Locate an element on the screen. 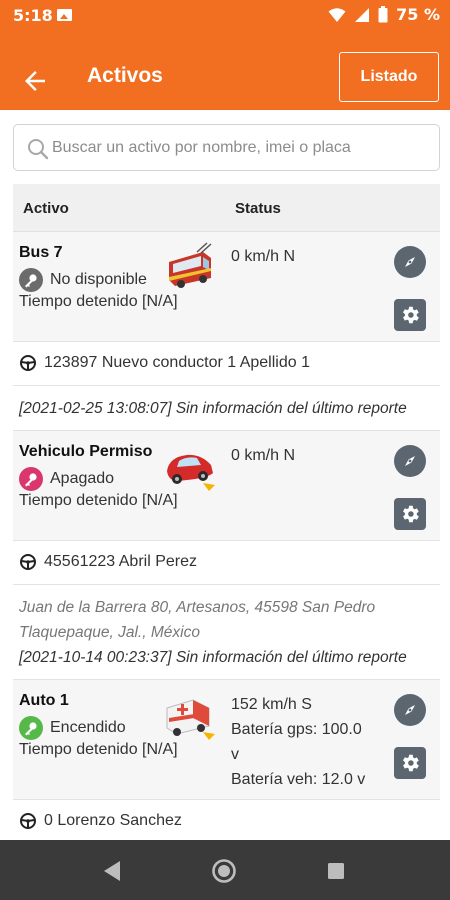 This screenshot has height=900, width=450. status-line: Batería gps: 100.0 is located at coordinates (296, 729).